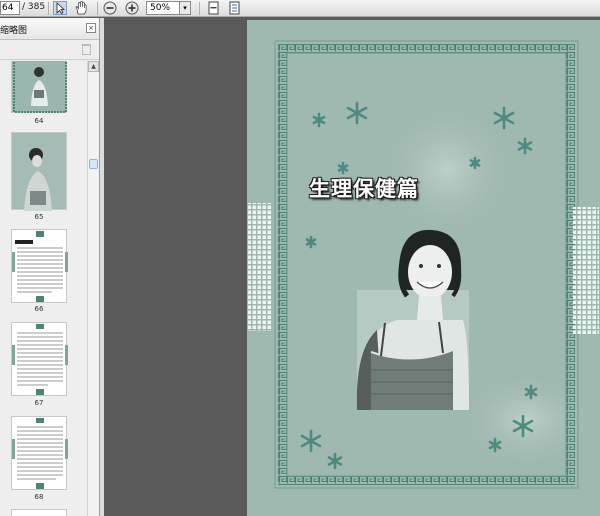 This screenshot has height=516, width=600. What do you see at coordinates (586, 271) in the screenshot?
I see `edge-grid-right` at bounding box center [586, 271].